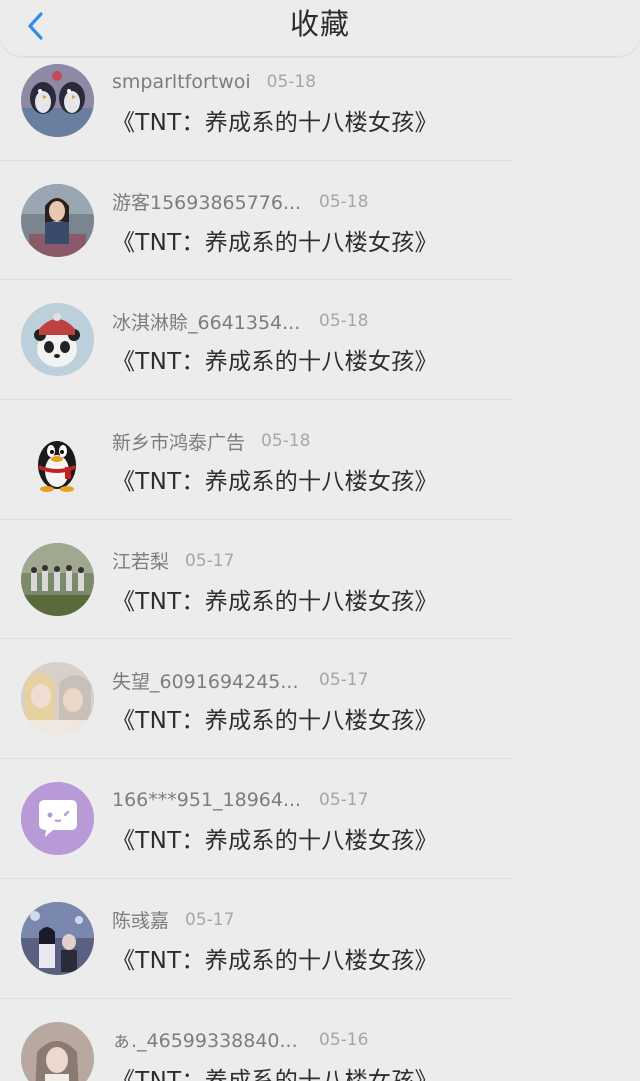 Image resolution: width=640 pixels, height=1081 pixels. What do you see at coordinates (320, 219) in the screenshot?
I see `list-item: 游客15693865776... 05-18 《TNT：养成系的十八楼女孩》` at bounding box center [320, 219].